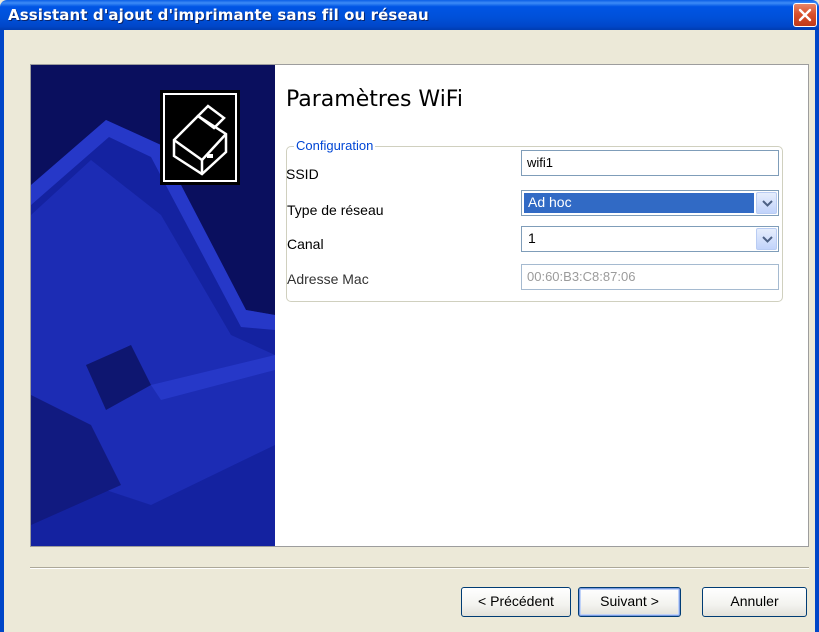 The width and height of the screenshot is (819, 632). I want to click on network-type-select: Ad hoc, so click(650, 203).